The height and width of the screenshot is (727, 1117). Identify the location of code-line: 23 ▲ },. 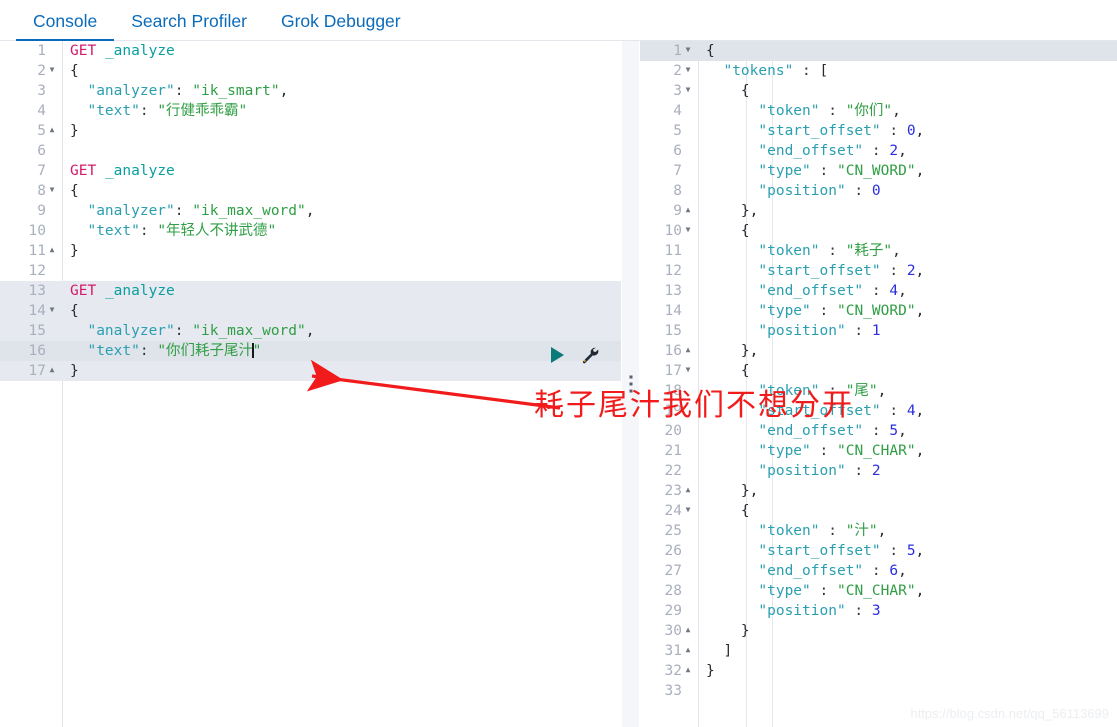
(878, 491).